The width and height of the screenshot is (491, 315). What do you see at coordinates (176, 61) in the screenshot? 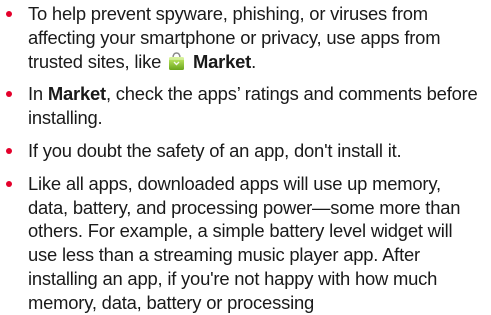
I see `market-bag-icon` at bounding box center [176, 61].